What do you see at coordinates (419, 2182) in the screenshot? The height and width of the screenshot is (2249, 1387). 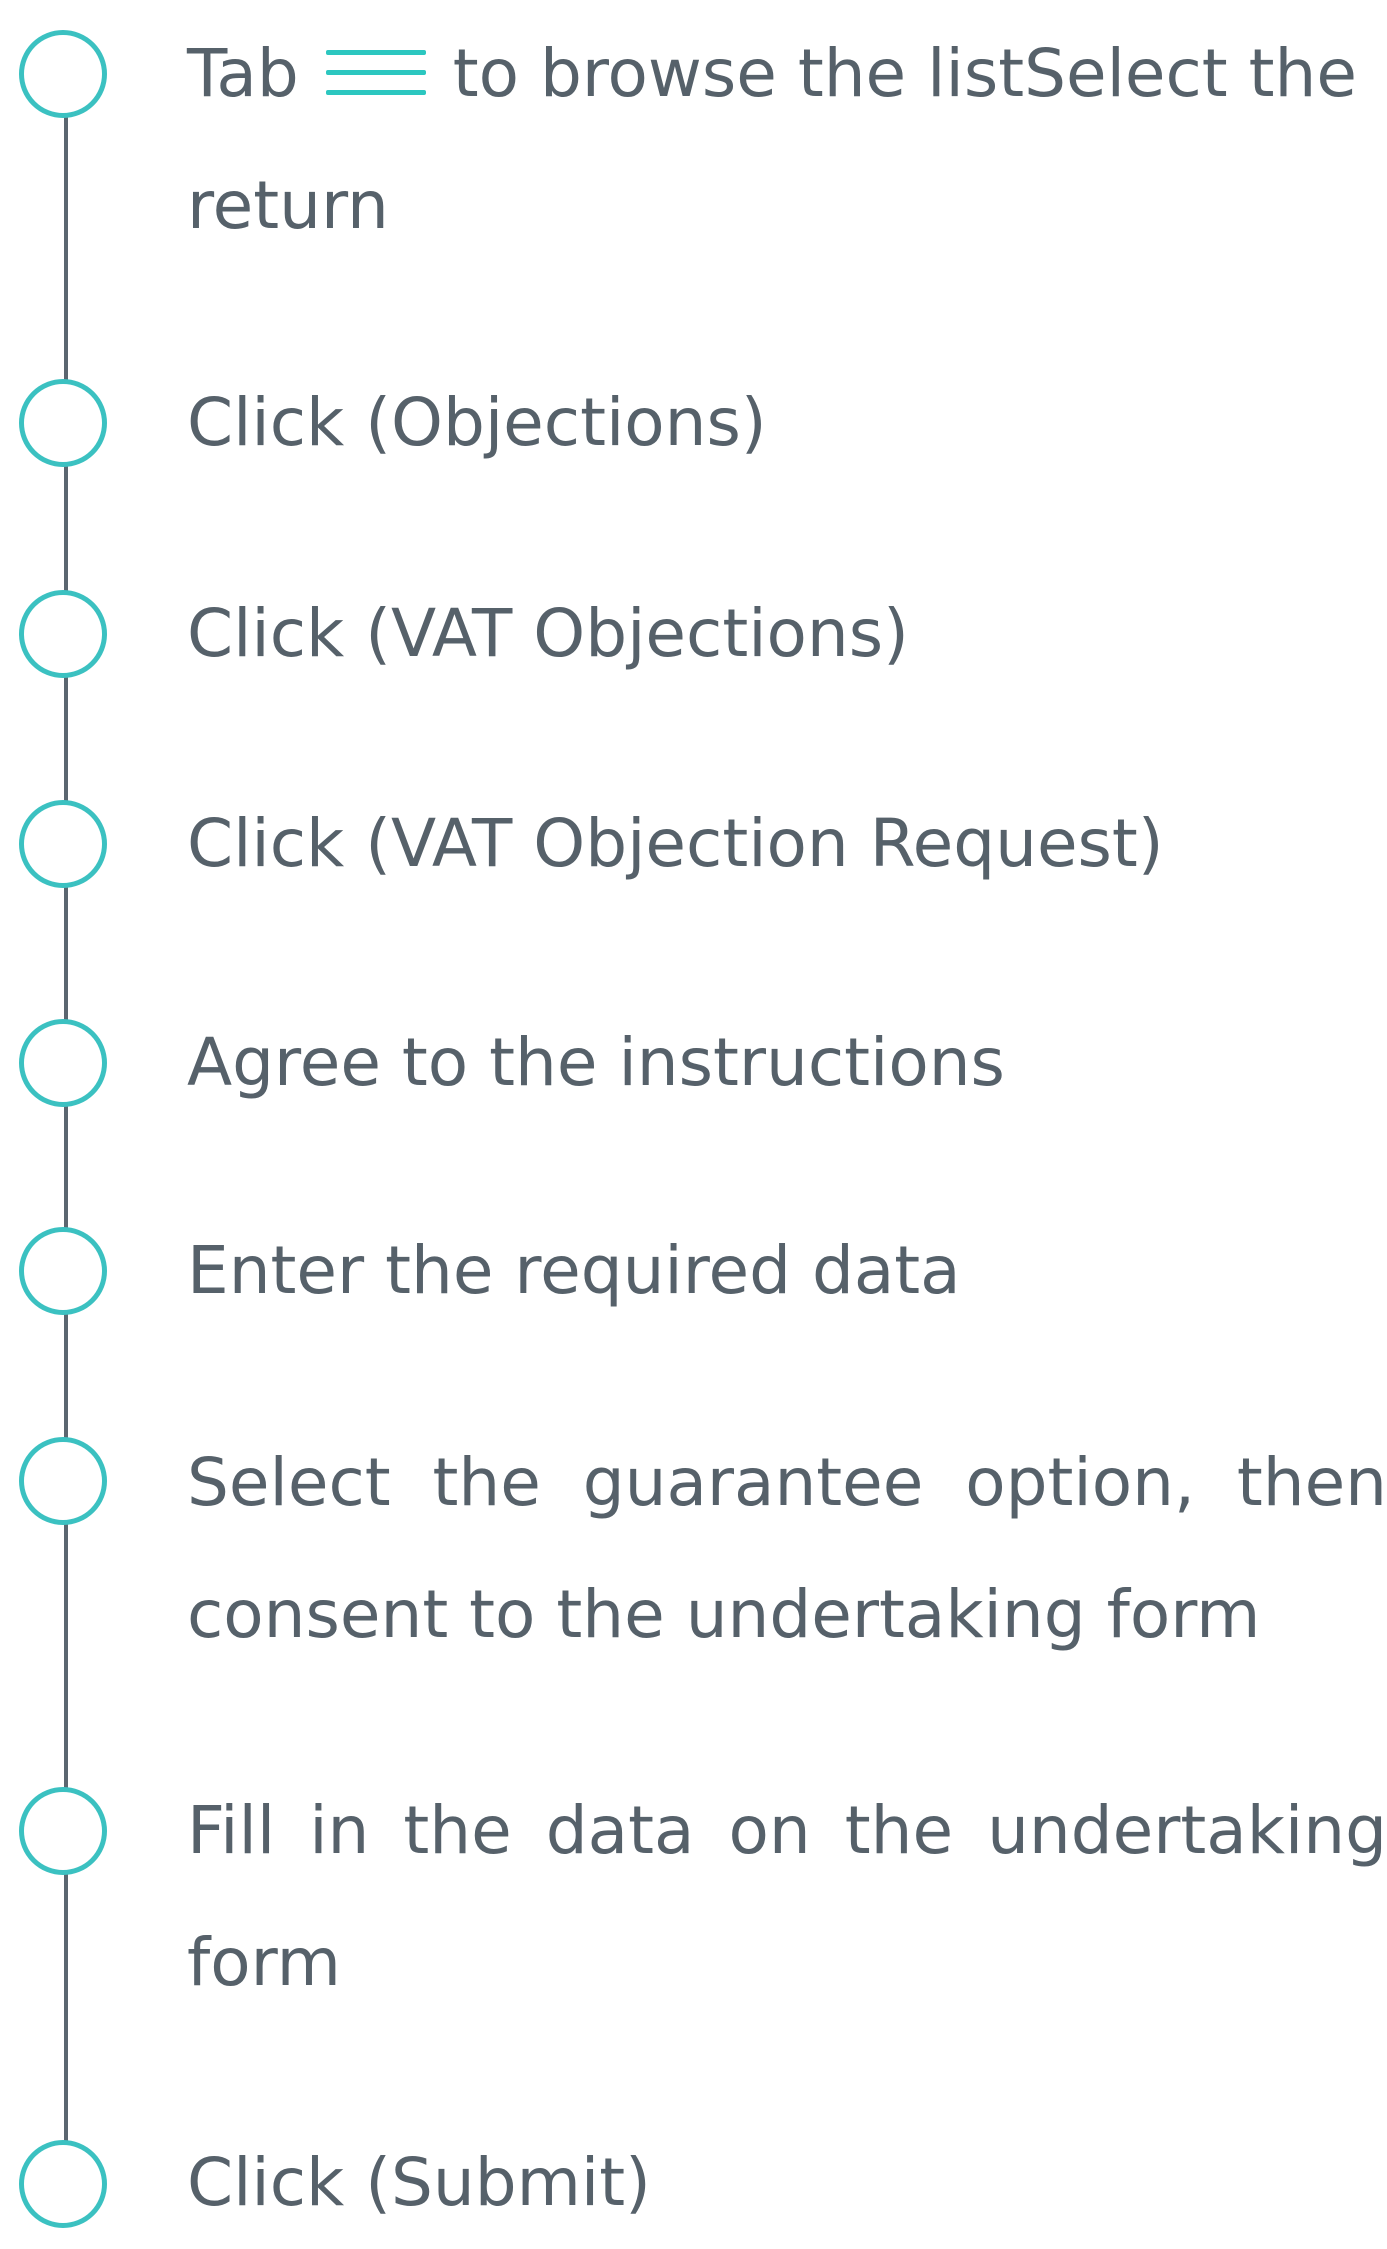 I see `step-text: Click (Submit)` at bounding box center [419, 2182].